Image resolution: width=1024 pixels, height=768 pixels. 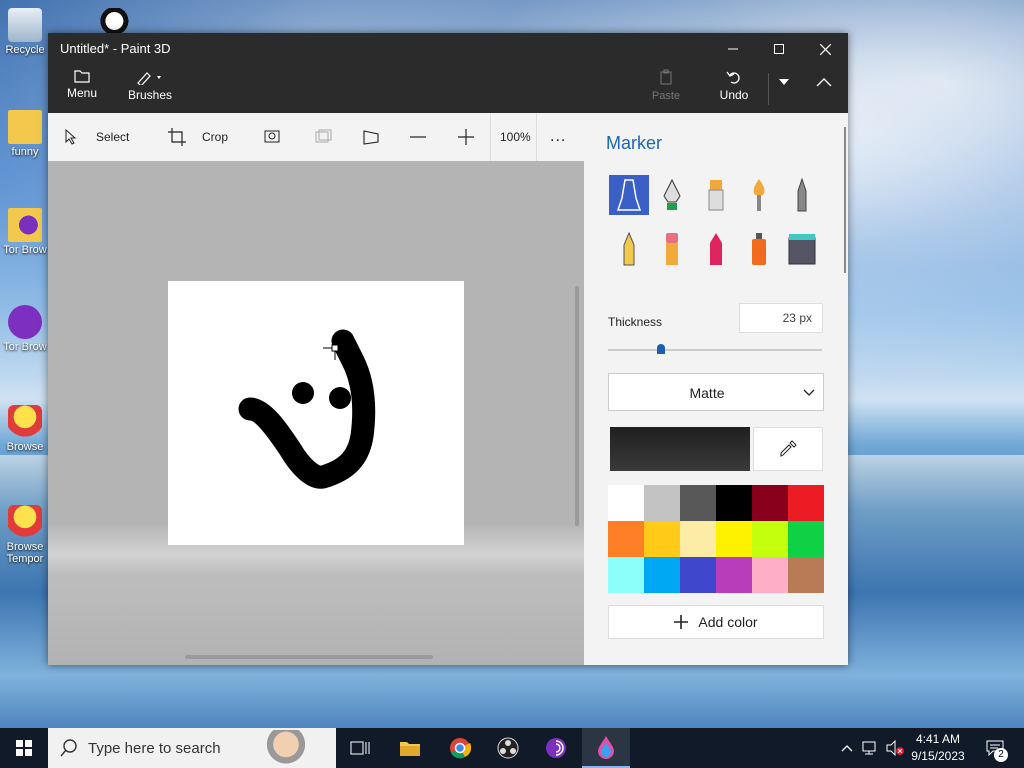 What do you see at coordinates (707, 393) in the screenshot?
I see `finish-value: Matte` at bounding box center [707, 393].